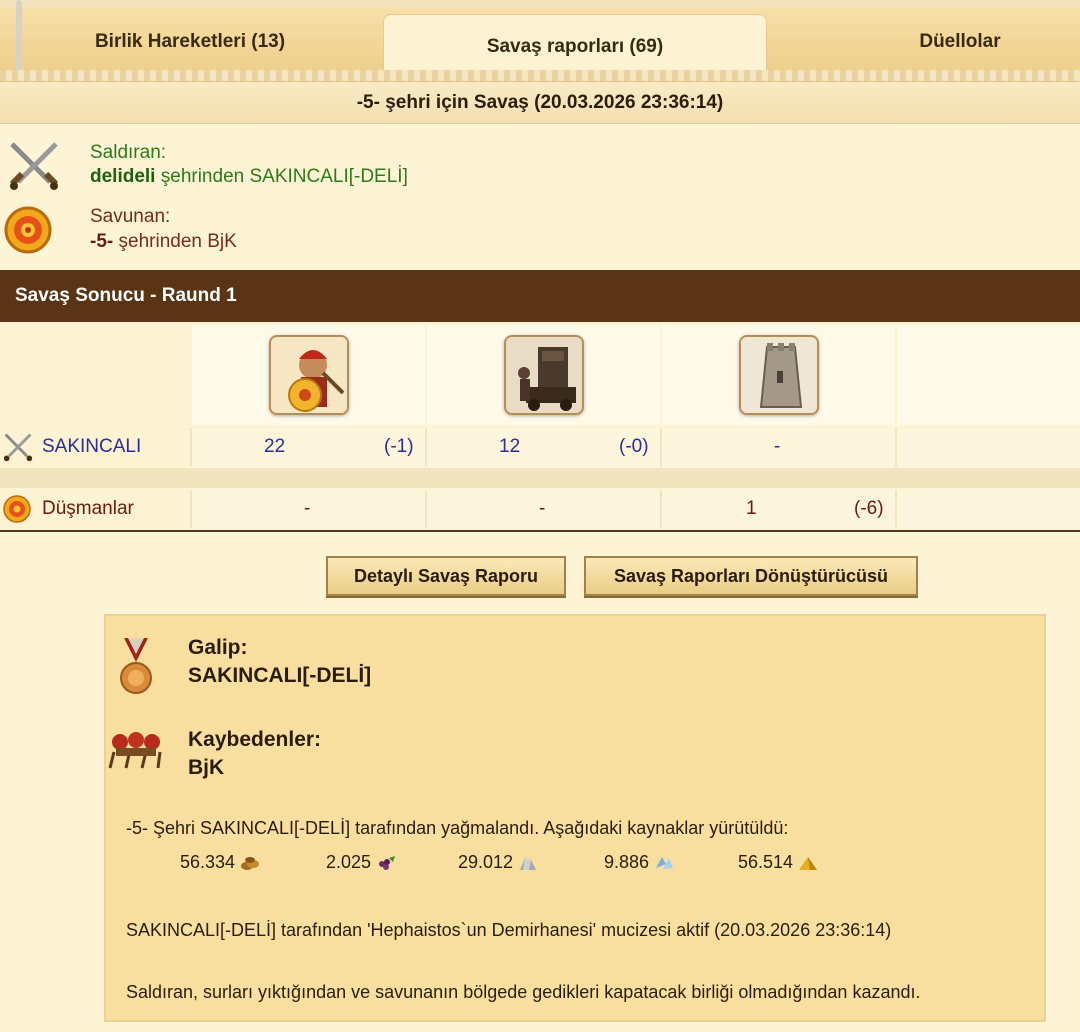 The image size is (1080, 1032). What do you see at coordinates (960, 42) in the screenshot?
I see `tab-duels: Düellolar` at bounding box center [960, 42].